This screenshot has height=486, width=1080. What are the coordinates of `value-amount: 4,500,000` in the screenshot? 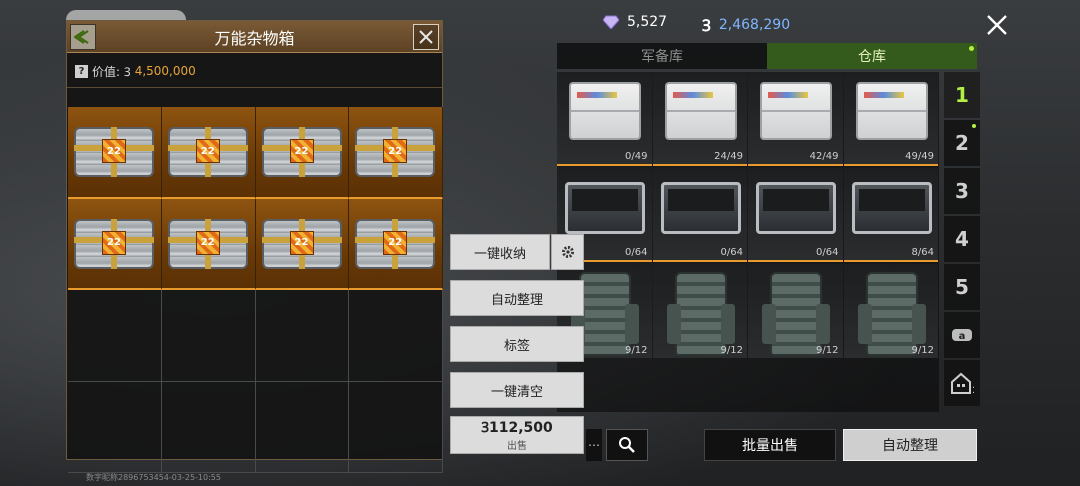 It's located at (165, 71).